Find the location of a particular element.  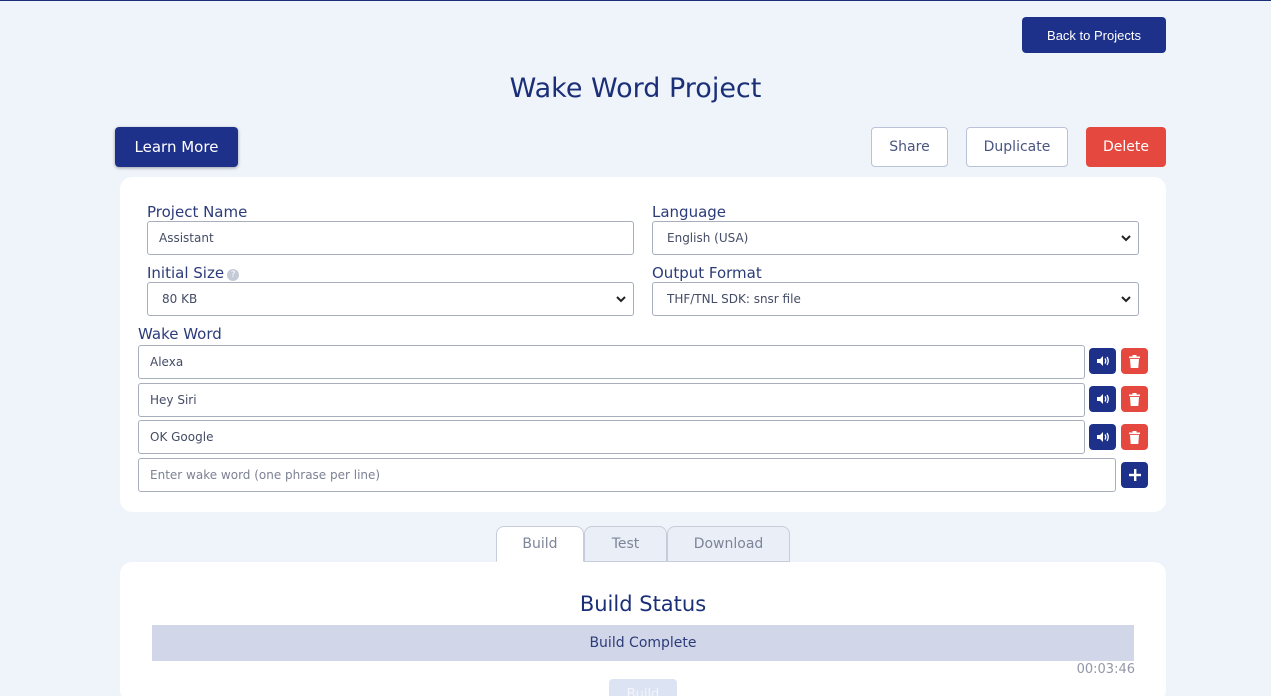

add-wake-word-button is located at coordinates (1134, 475).